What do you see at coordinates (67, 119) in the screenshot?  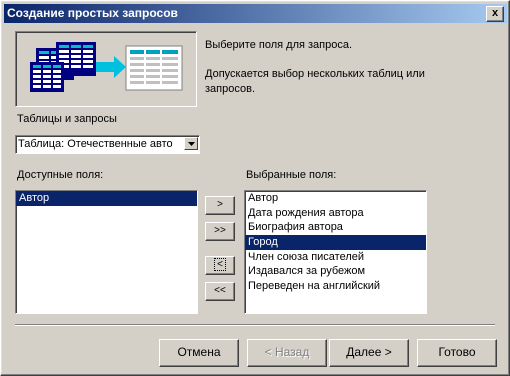 I see `tables-label: Таблицы и запросы` at bounding box center [67, 119].